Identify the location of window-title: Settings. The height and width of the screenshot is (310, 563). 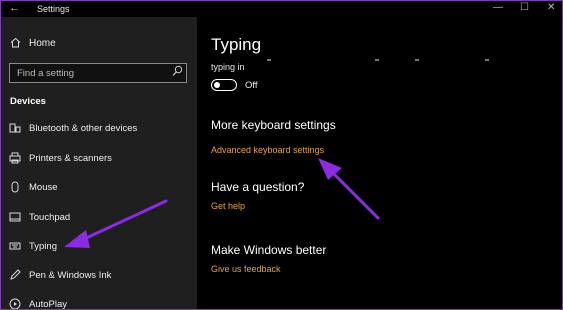
(53, 9).